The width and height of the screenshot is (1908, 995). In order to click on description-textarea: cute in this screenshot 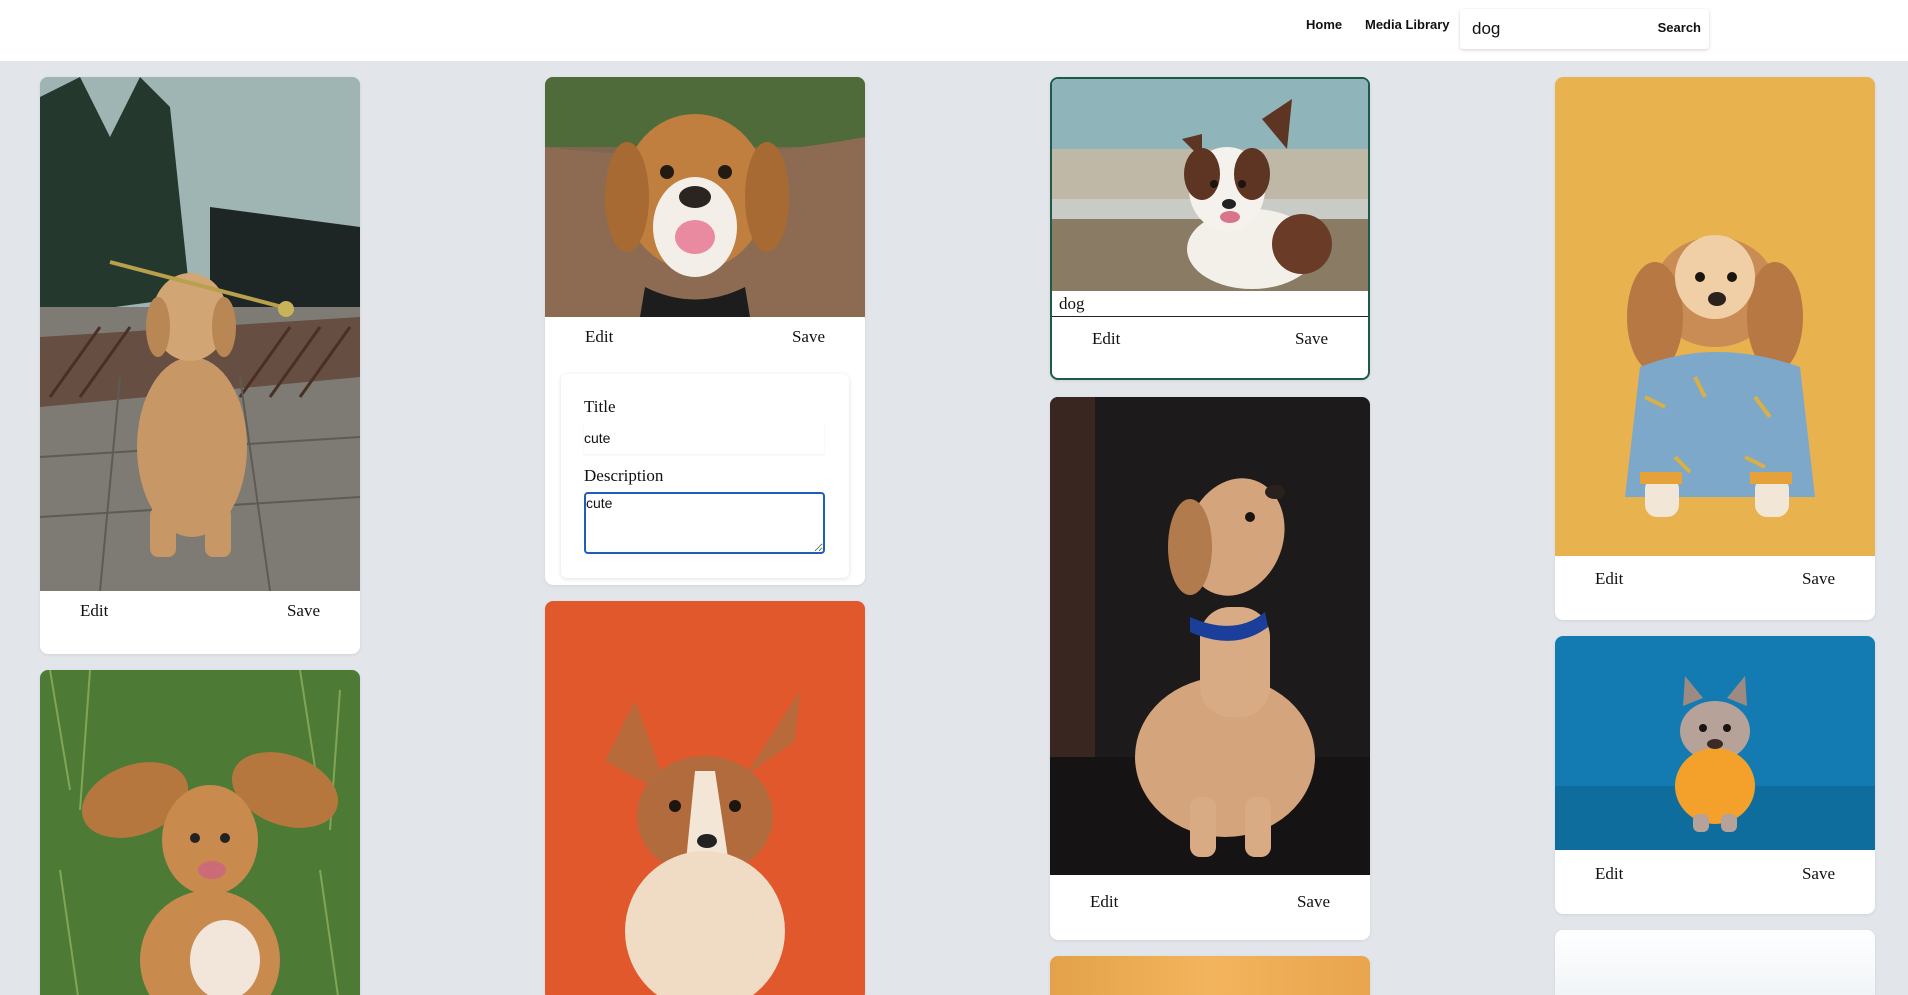, I will do `click(704, 523)`.